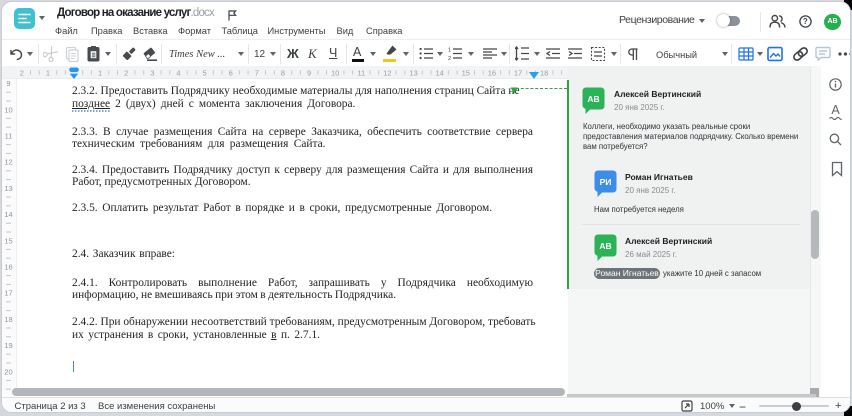 This screenshot has width=852, height=416. Describe the element at coordinates (835, 110) in the screenshot. I see `svg-text: А` at that location.